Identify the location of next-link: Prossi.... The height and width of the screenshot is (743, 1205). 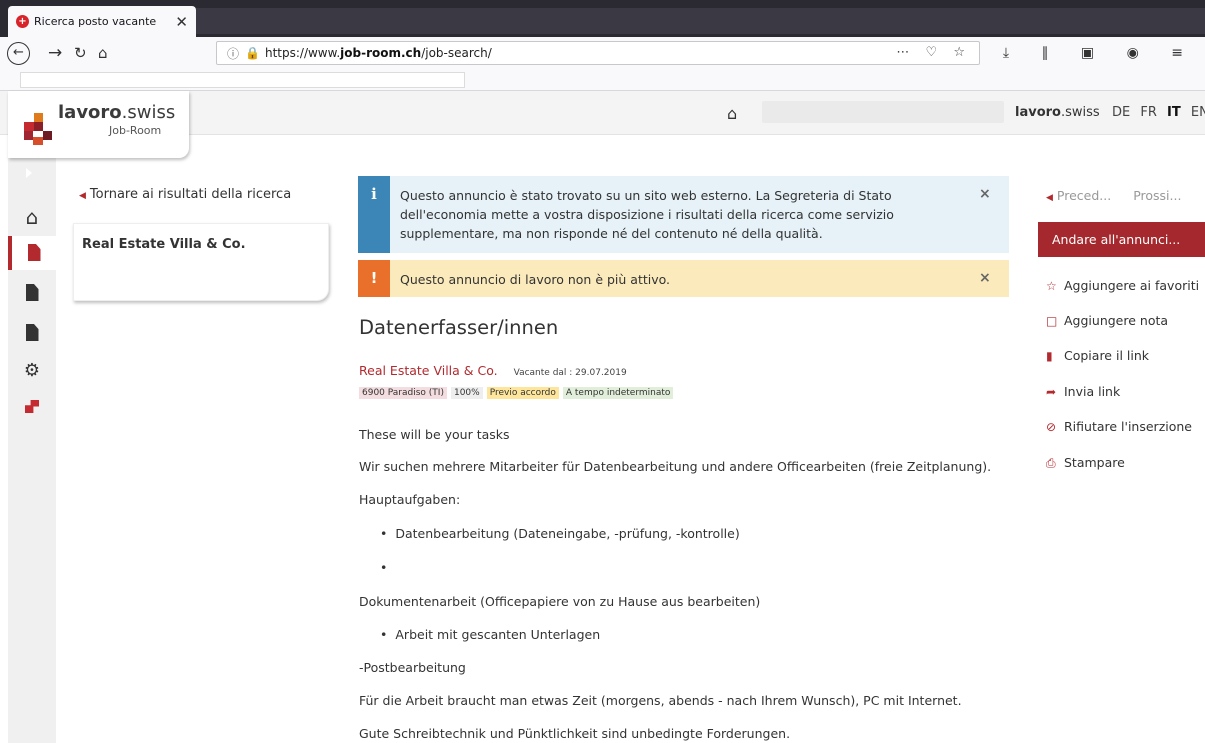
(1157, 195).